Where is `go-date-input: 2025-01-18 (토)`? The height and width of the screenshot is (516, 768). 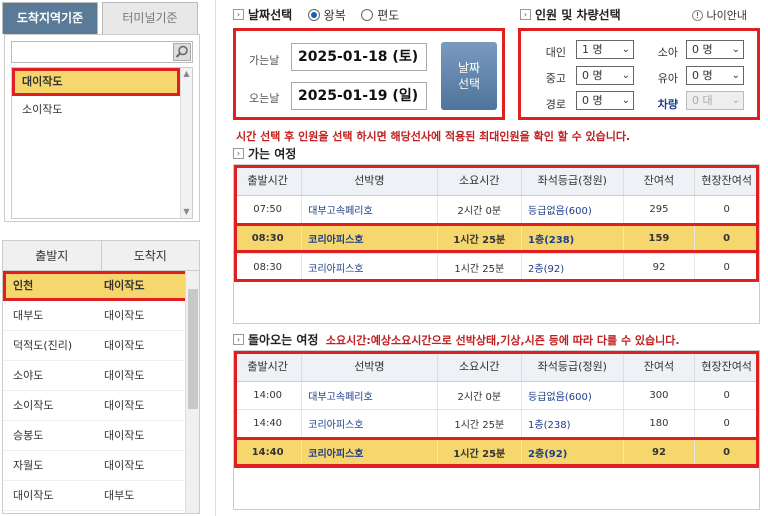 go-date-input: 2025-01-18 (토) is located at coordinates (359, 57).